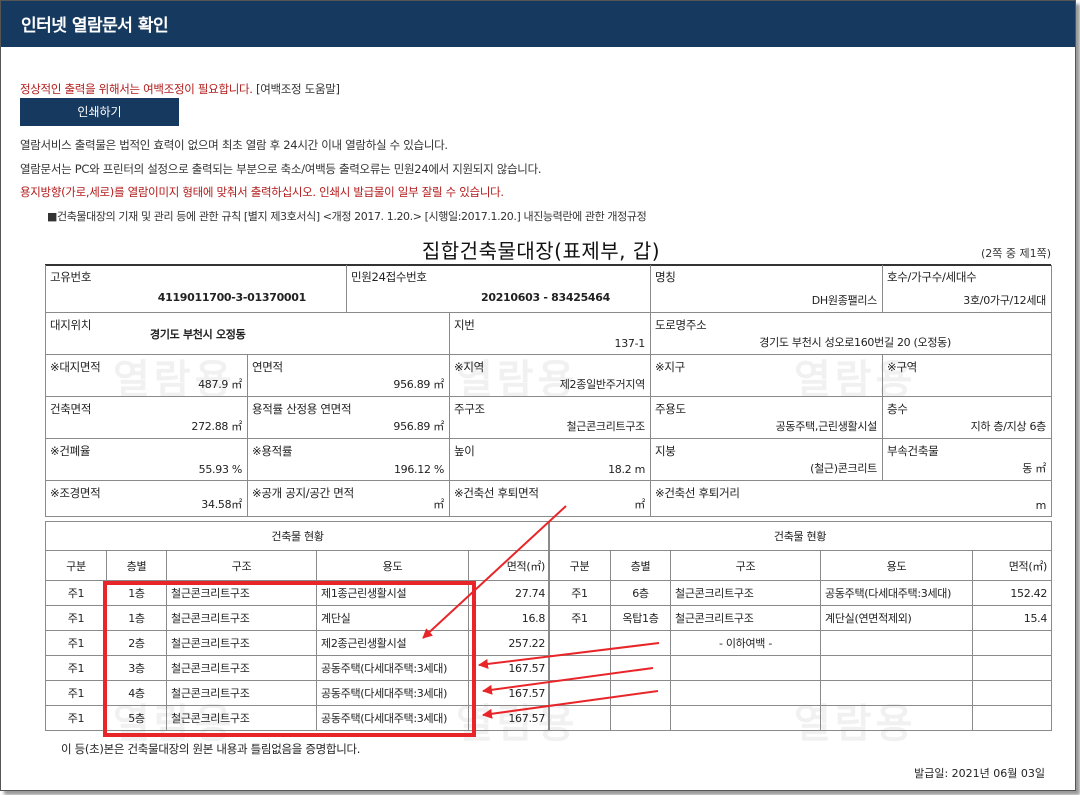  What do you see at coordinates (198, 334) in the screenshot?
I see `site-location-value: 경기도 부천시 오정동` at bounding box center [198, 334].